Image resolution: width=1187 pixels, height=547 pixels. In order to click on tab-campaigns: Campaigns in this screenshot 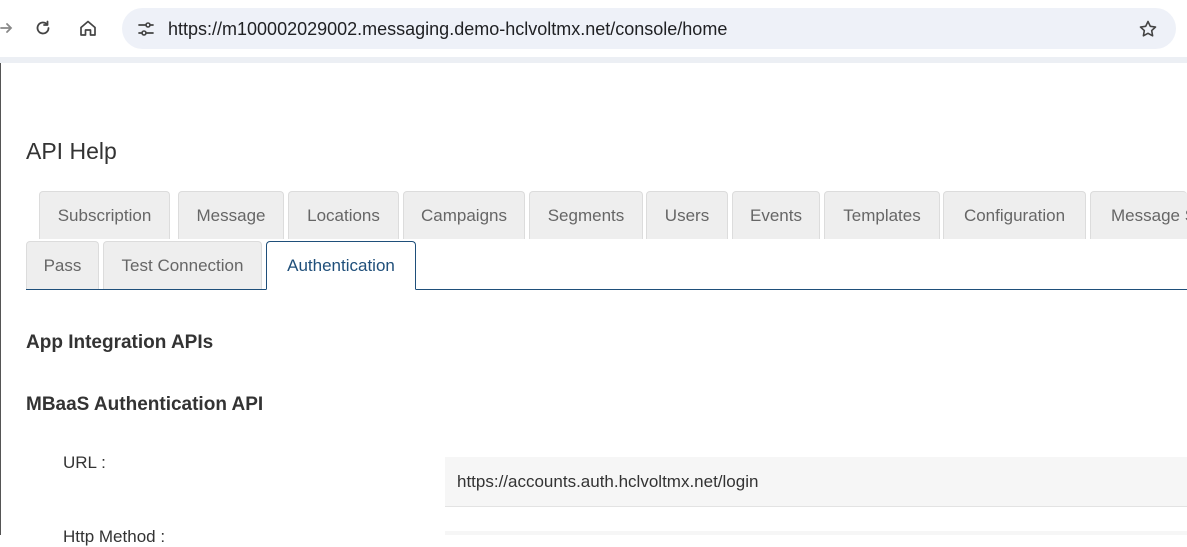, I will do `click(464, 215)`.